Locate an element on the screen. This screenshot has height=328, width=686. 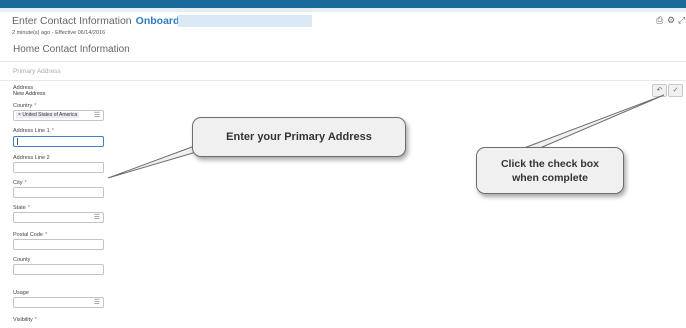
undo-icon: ↶ is located at coordinates (659, 90).